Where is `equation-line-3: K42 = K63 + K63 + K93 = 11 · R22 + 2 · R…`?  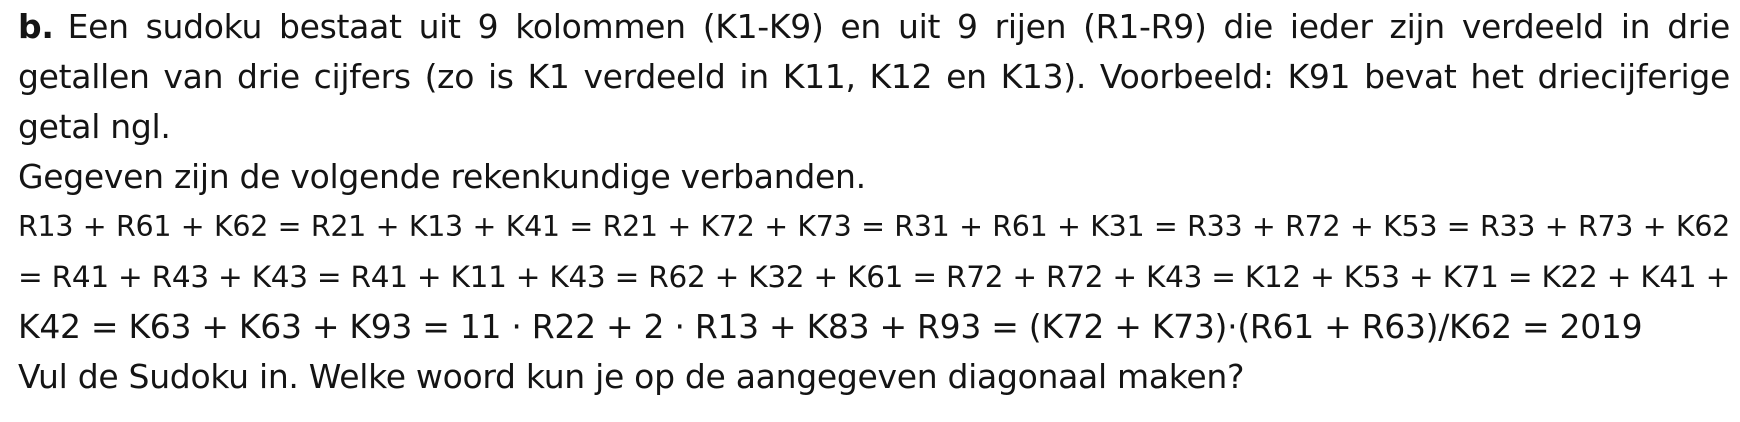 equation-line-3: K42 = K63 + K63 + K93 = 11 · R22 + 2 · R… is located at coordinates (830, 326).